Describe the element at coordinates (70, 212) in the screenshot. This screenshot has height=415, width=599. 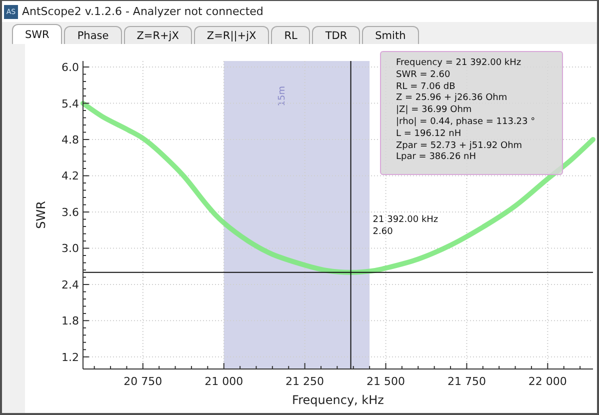
I see `y-tick-label: 3.6` at that location.